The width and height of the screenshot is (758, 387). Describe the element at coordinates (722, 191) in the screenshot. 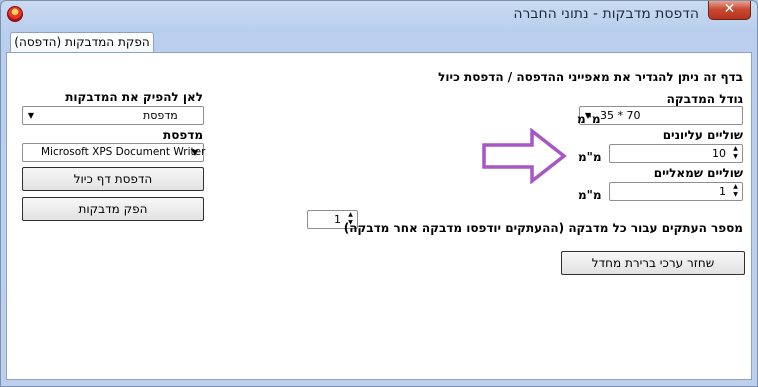

I see `left-margin-value: 1` at that location.